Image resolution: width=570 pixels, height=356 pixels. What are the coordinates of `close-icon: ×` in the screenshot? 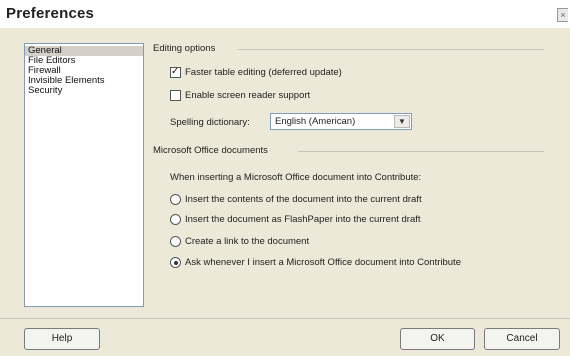 It's located at (562, 15).